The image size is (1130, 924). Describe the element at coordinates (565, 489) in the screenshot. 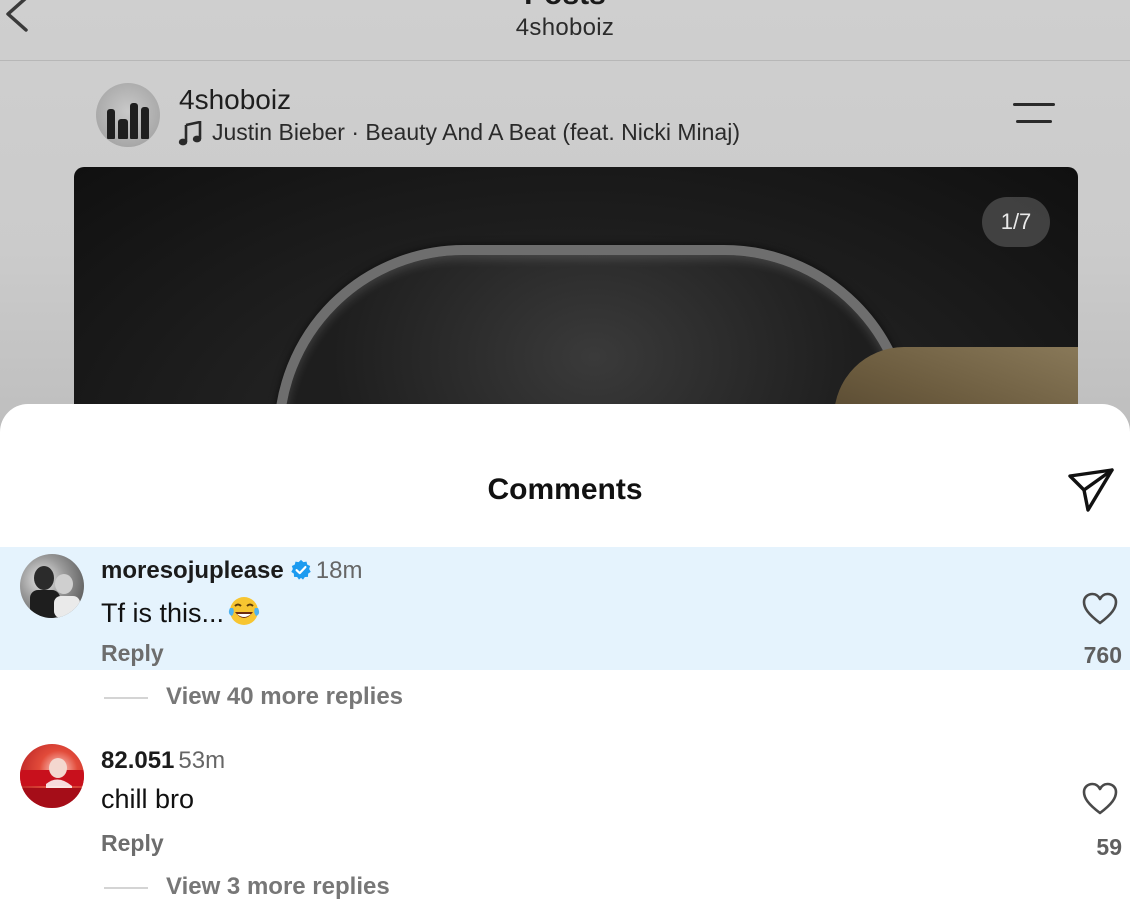

I see `comments-title: Comments` at that location.